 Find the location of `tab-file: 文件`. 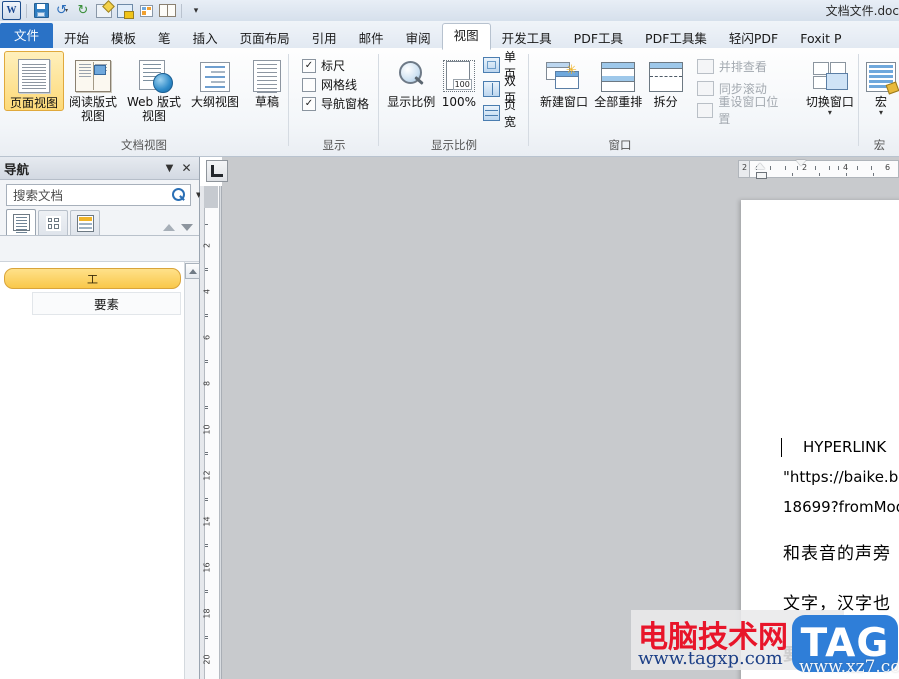

tab-file: 文件 is located at coordinates (27, 36).